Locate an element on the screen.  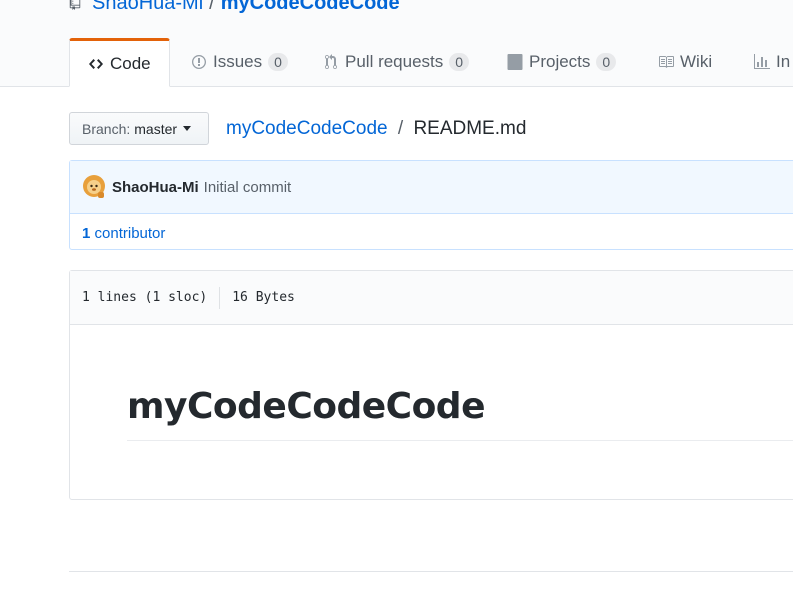
repo-title: ShaoHua-Mi / myCodeCodeCode is located at coordinates (234, 7).